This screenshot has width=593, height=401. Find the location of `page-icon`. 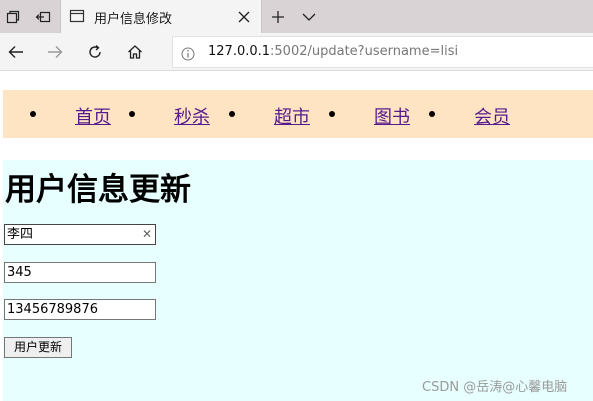

page-icon is located at coordinates (77, 16).